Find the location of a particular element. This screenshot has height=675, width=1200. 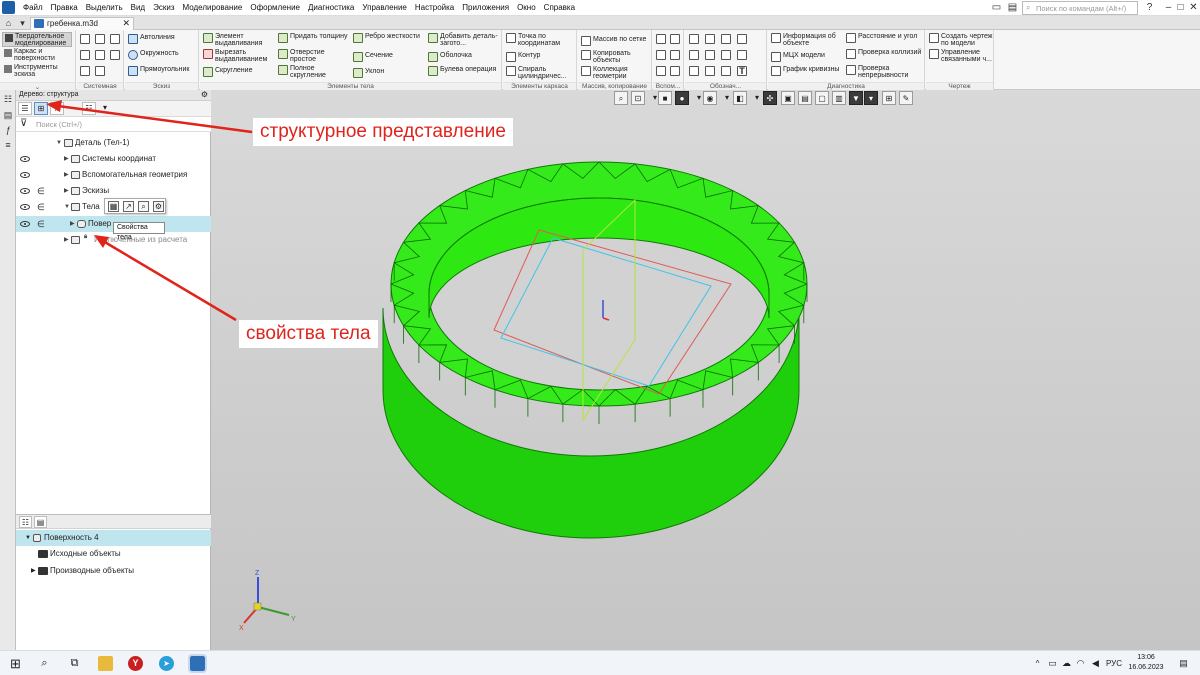

file-explorer-icon is located at coordinates (105, 663).